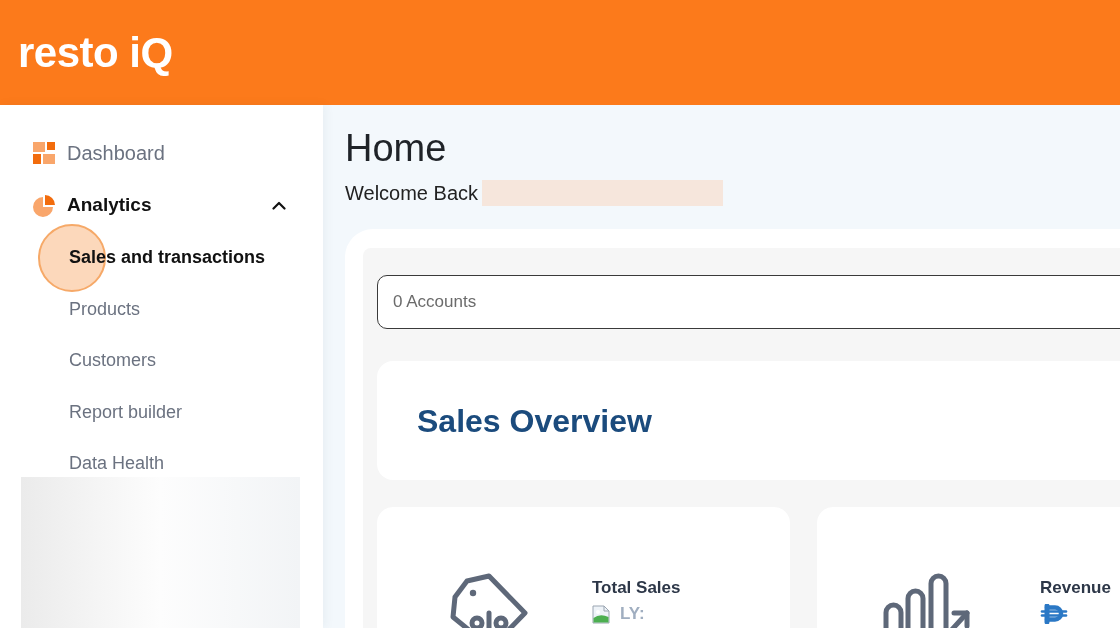 This screenshot has height=628, width=1120. What do you see at coordinates (601, 614) in the screenshot?
I see `broken-image-icon` at bounding box center [601, 614].